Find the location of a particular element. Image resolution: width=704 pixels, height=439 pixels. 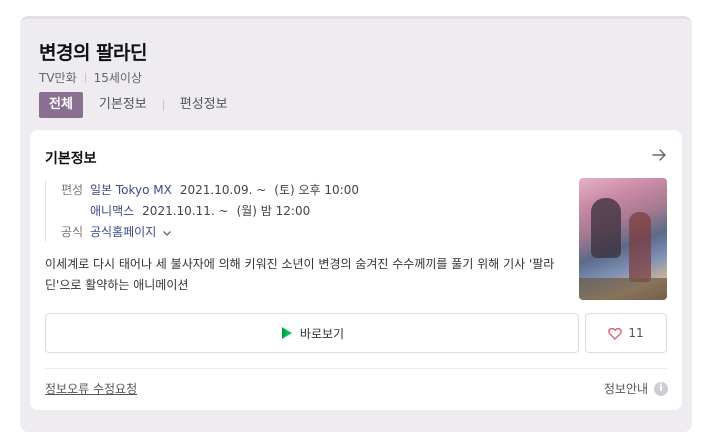

poster-image is located at coordinates (623, 239).